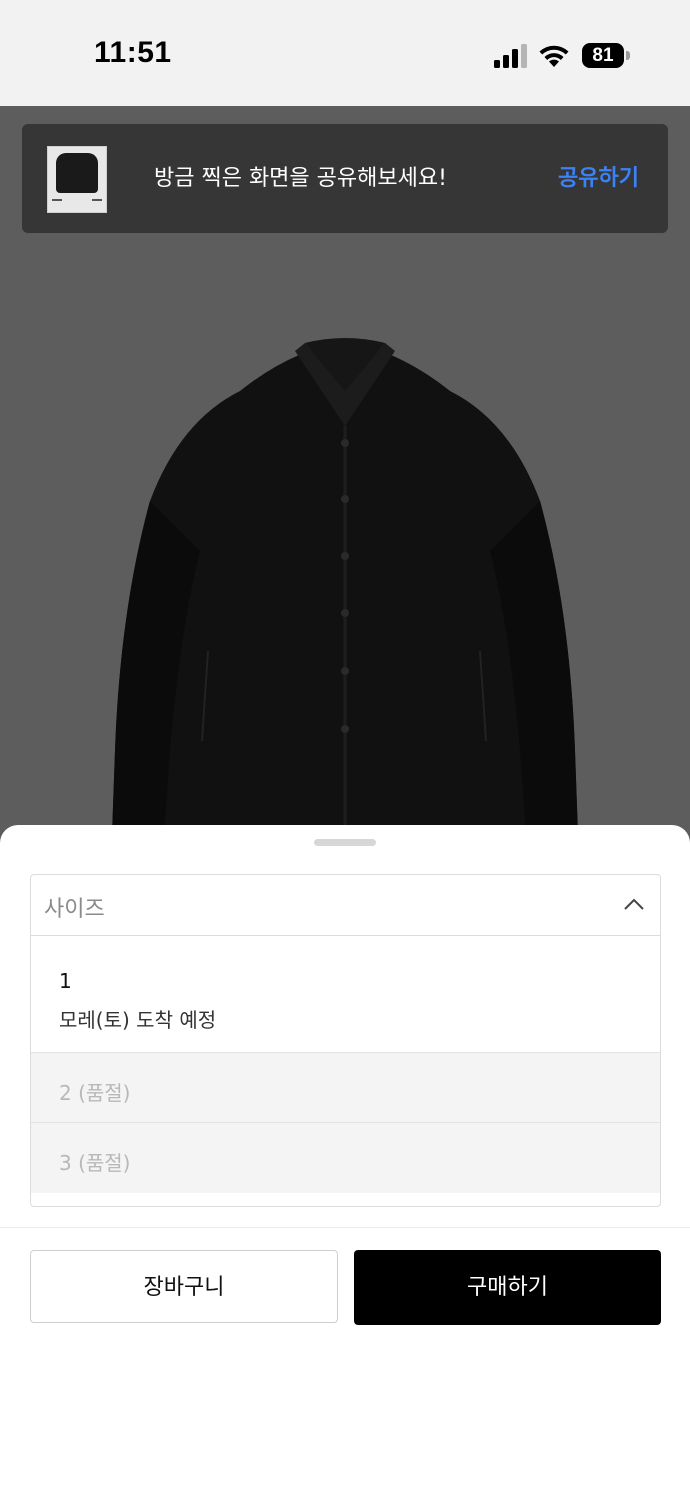 This screenshot has width=690, height=1500. What do you see at coordinates (345, 905) in the screenshot?
I see `size-select-header: 사이즈` at bounding box center [345, 905].